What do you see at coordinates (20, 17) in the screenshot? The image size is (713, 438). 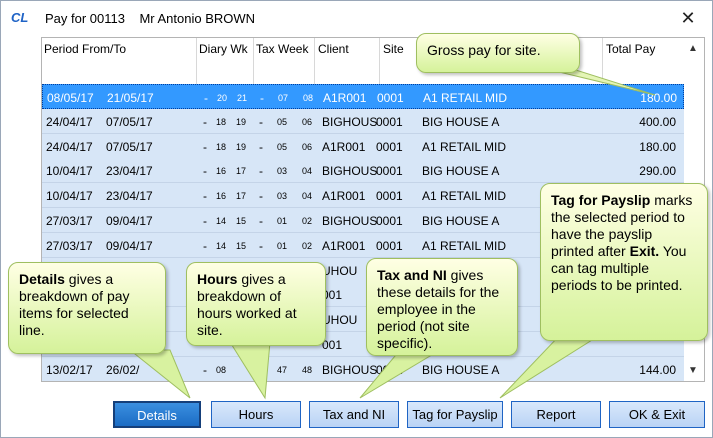 I see `app-logo-icon: CL` at bounding box center [20, 17].